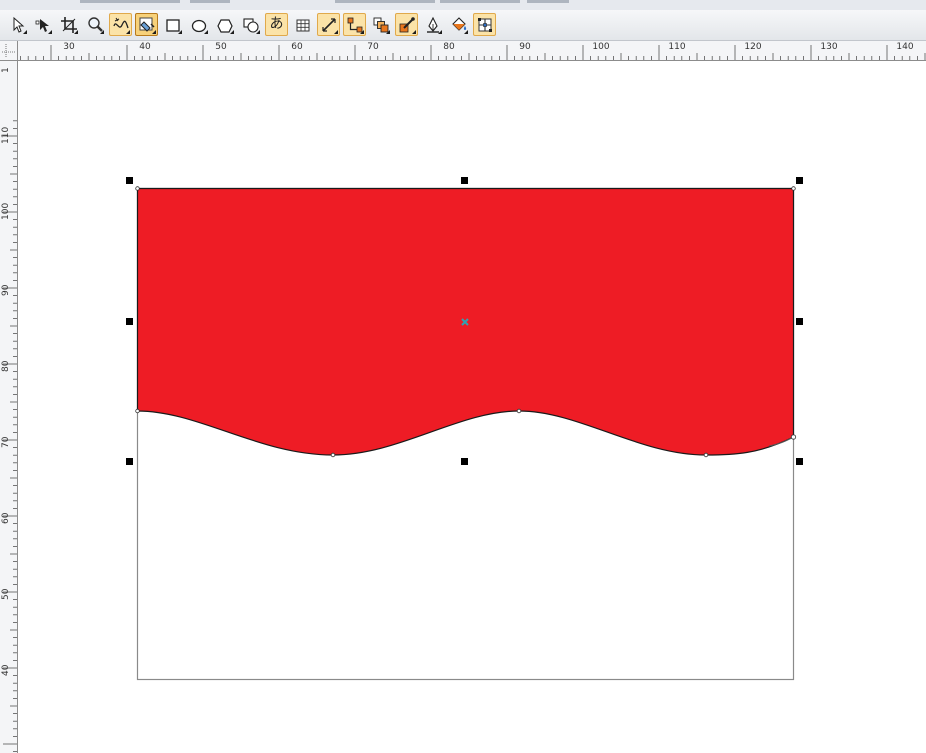 The width and height of the screenshot is (926, 753). Describe the element at coordinates (6, 518) in the screenshot. I see `vertical-ruler-label: 60` at that location.